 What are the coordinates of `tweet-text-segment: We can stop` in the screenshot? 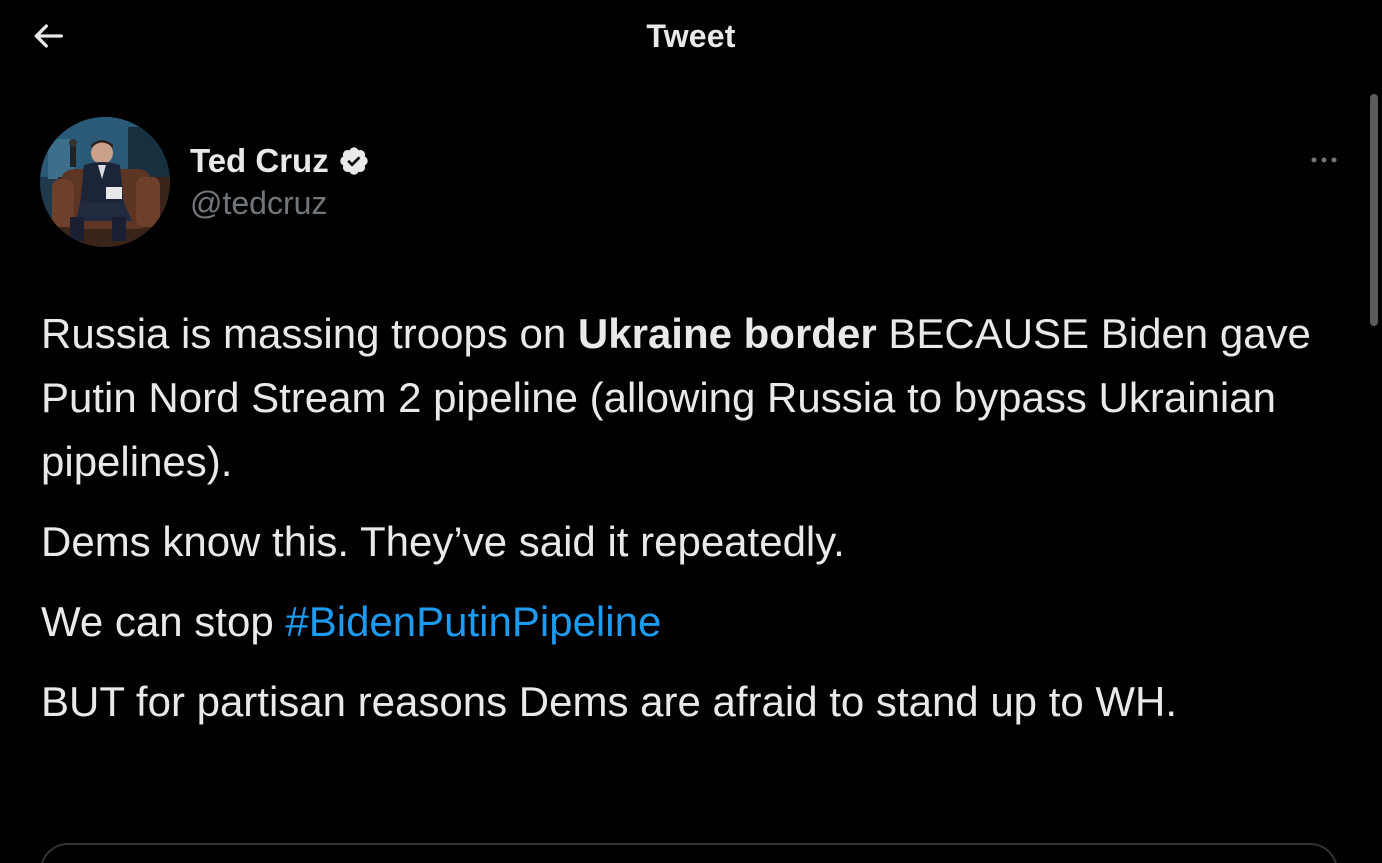 It's located at (163, 621).